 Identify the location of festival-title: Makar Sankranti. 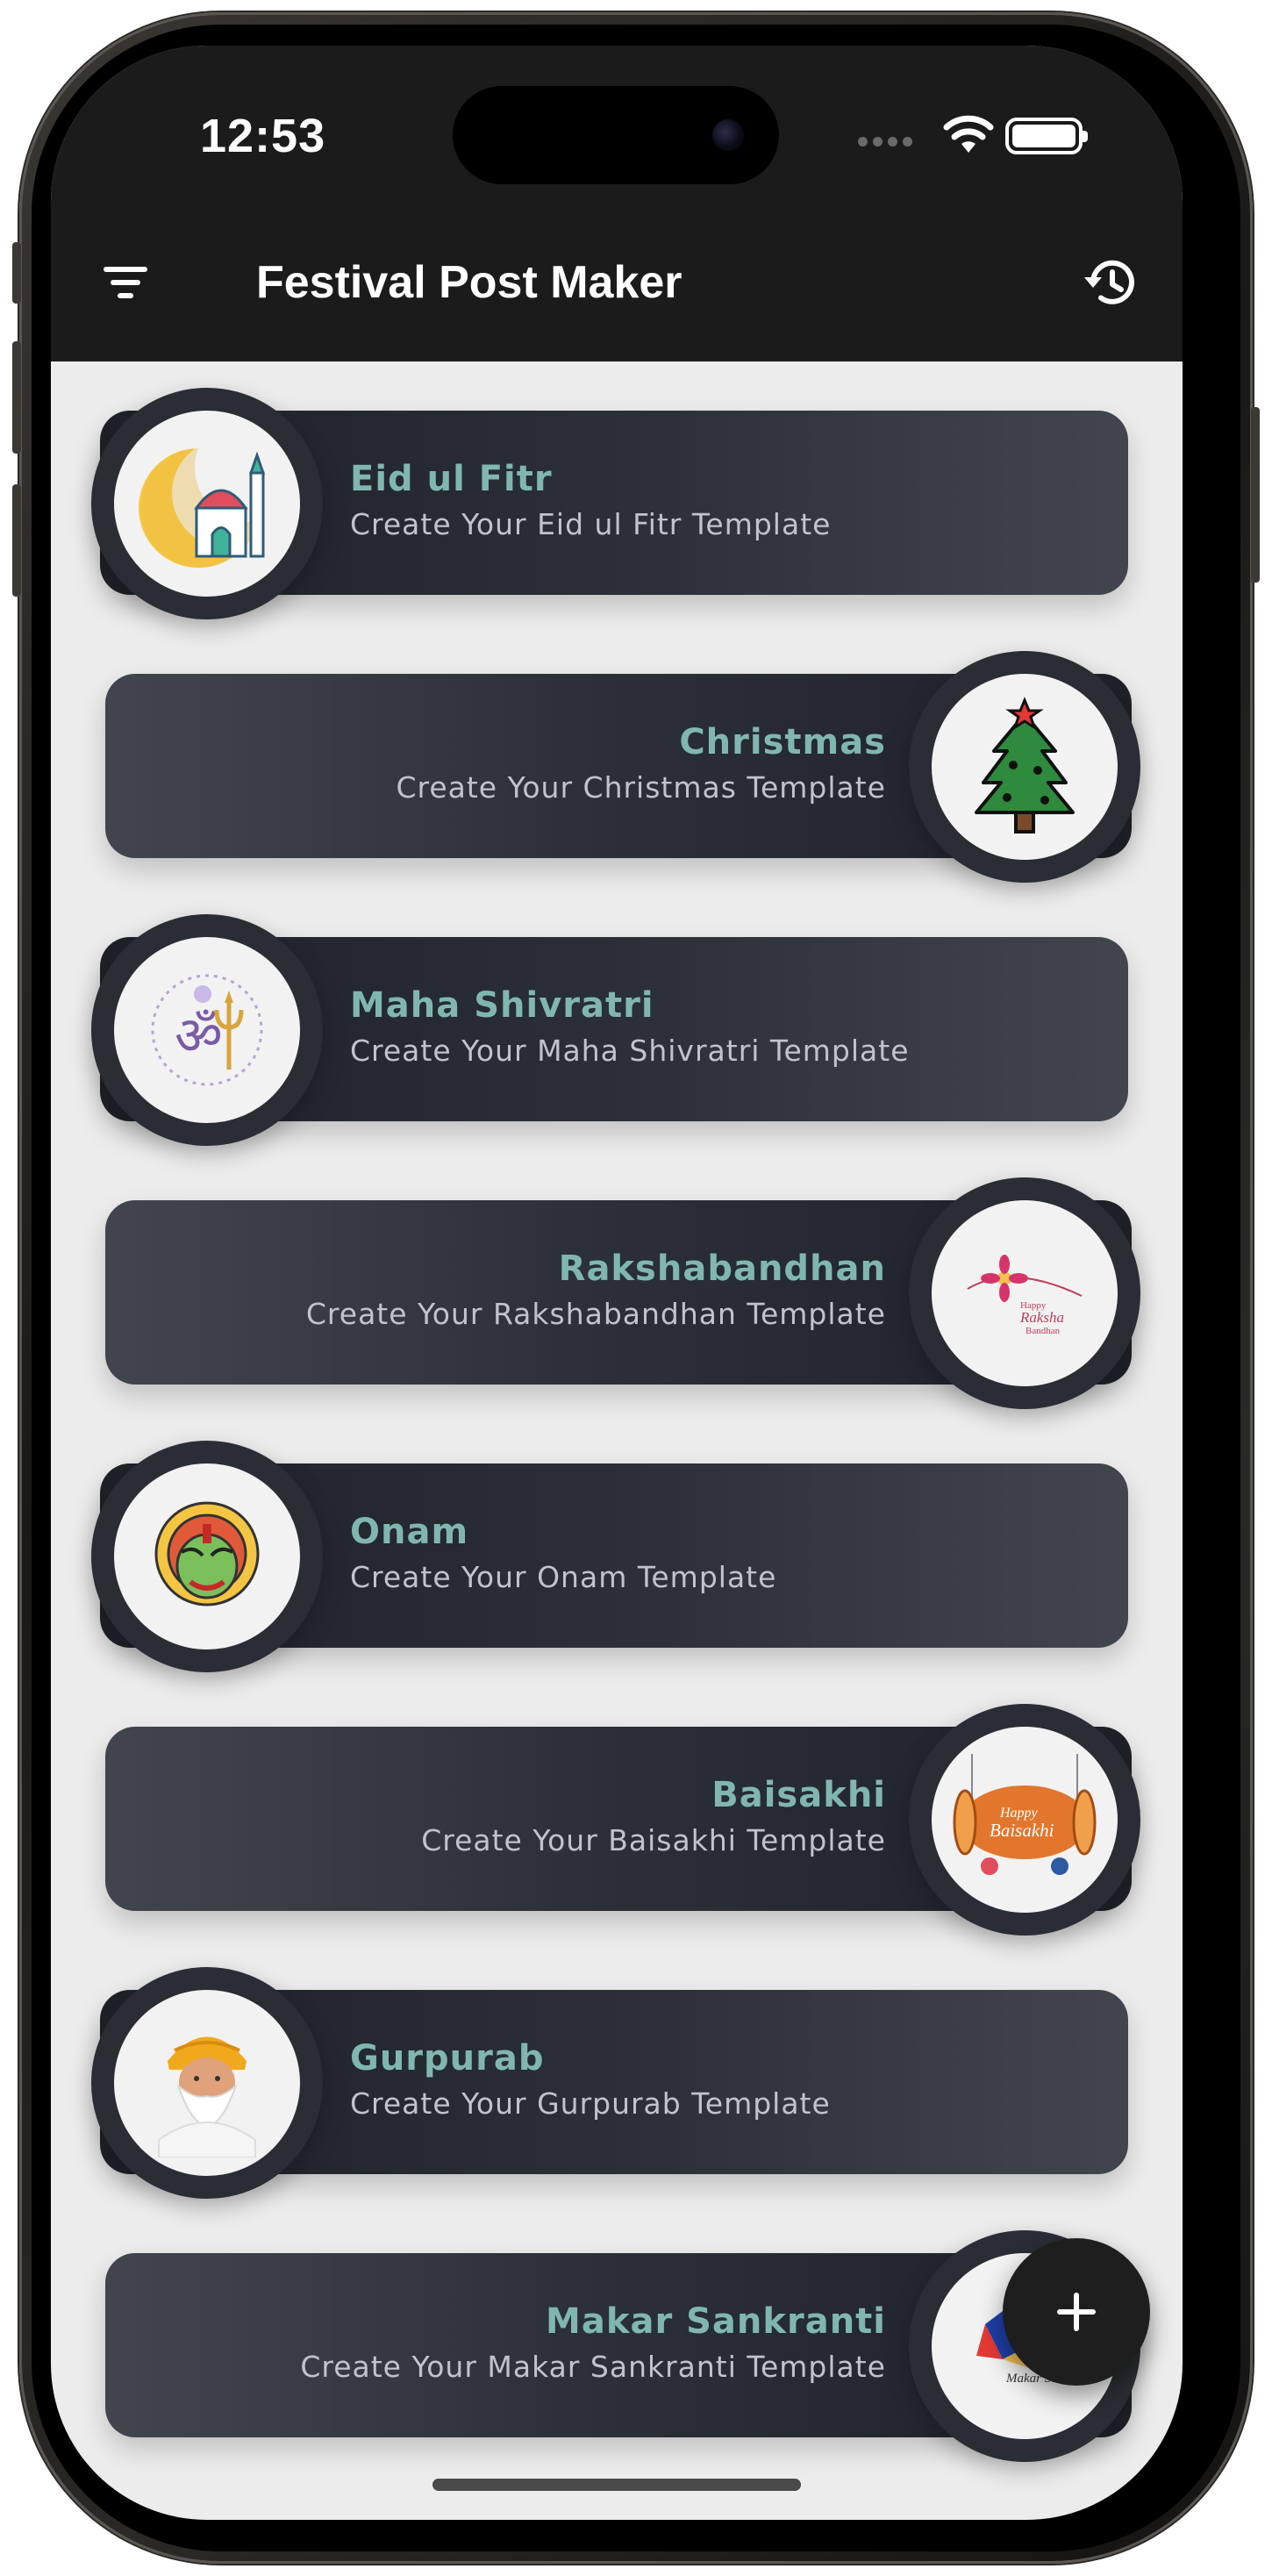
(716, 2321).